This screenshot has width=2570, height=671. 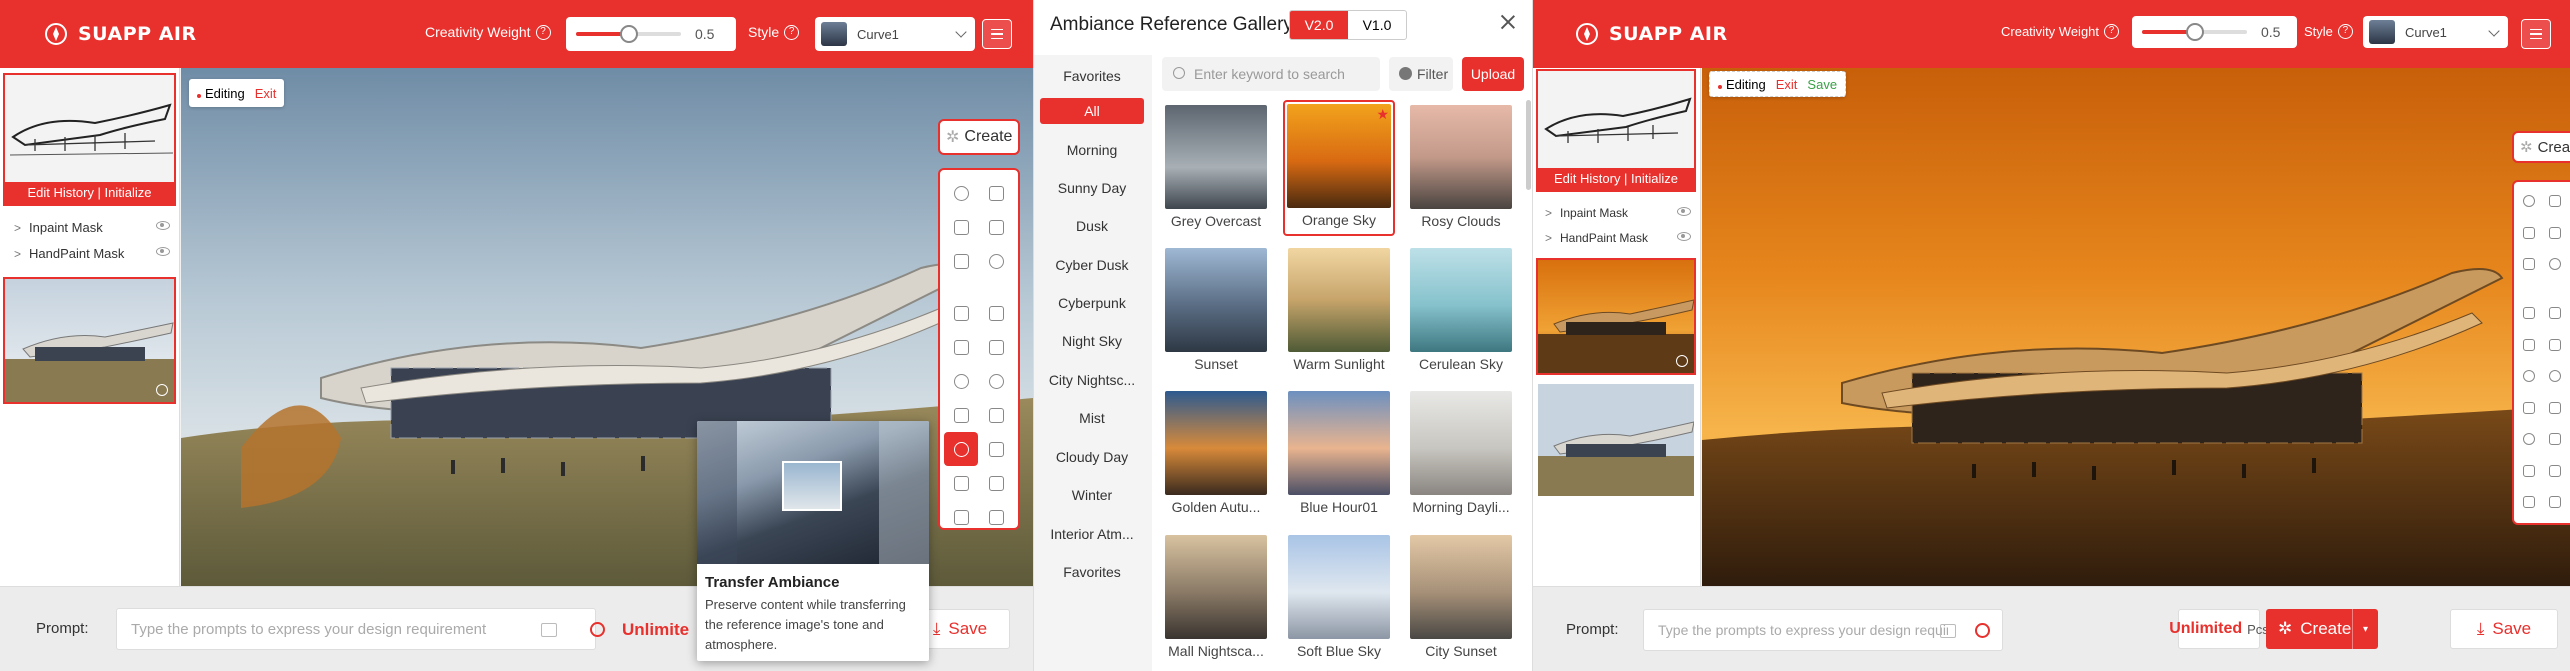 What do you see at coordinates (1787, 84) in the screenshot?
I see `exit-link: Exit` at bounding box center [1787, 84].